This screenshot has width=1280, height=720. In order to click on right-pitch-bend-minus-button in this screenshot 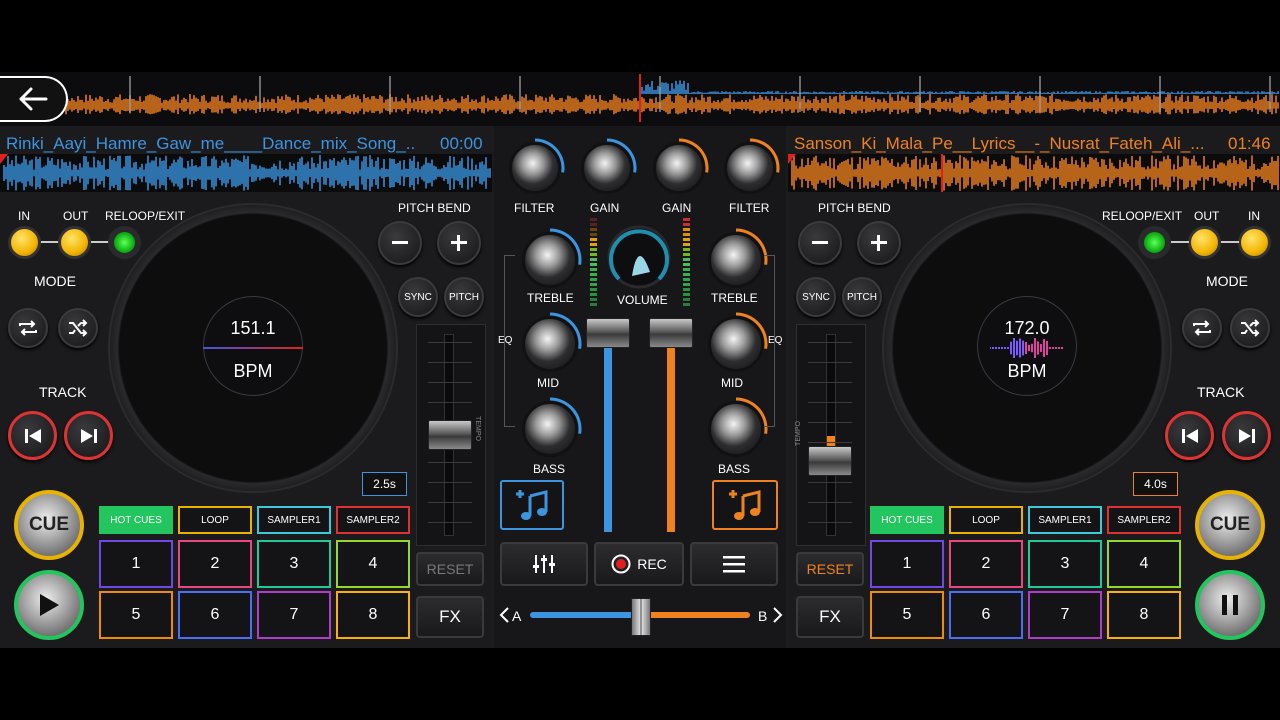, I will do `click(820, 243)`.